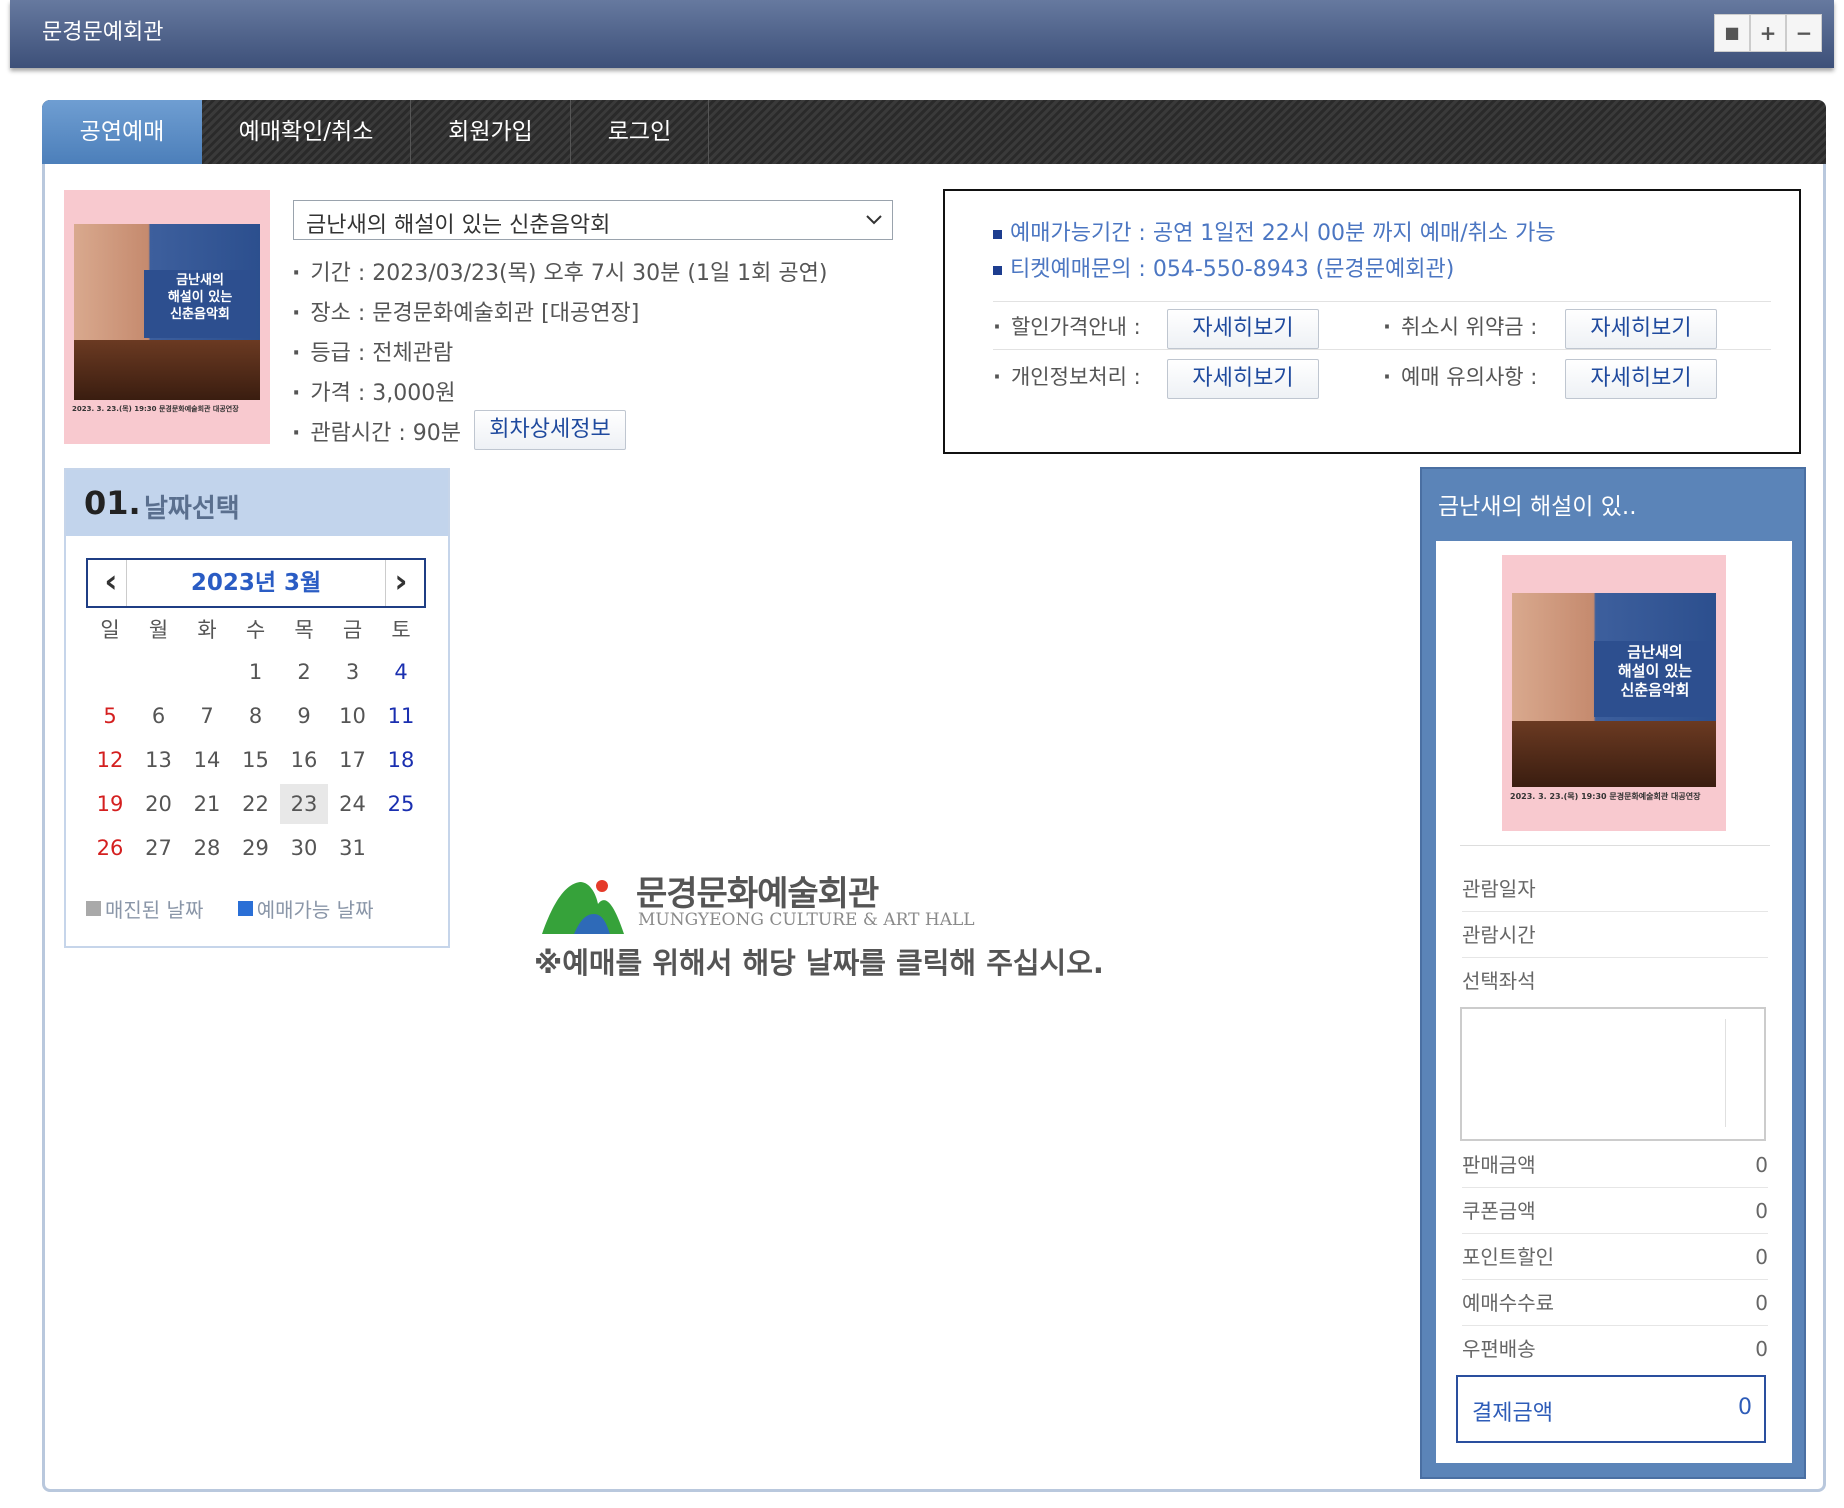  I want to click on calendar-day: 31, so click(353, 848).